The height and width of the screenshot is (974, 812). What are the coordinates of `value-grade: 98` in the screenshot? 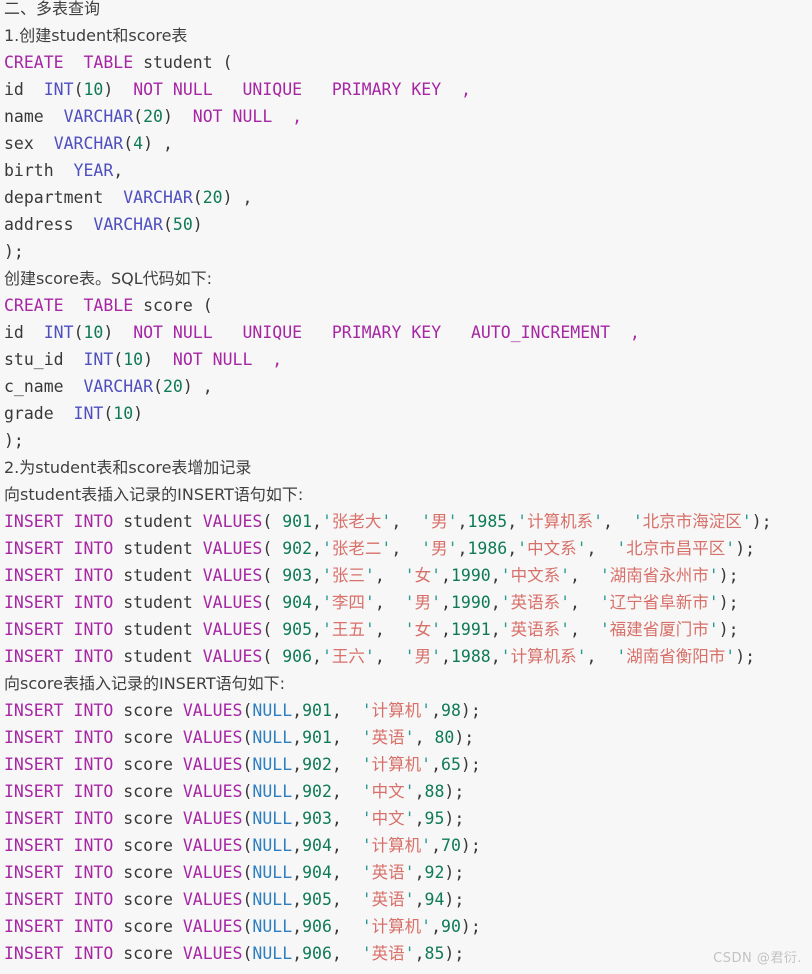 It's located at (451, 710).